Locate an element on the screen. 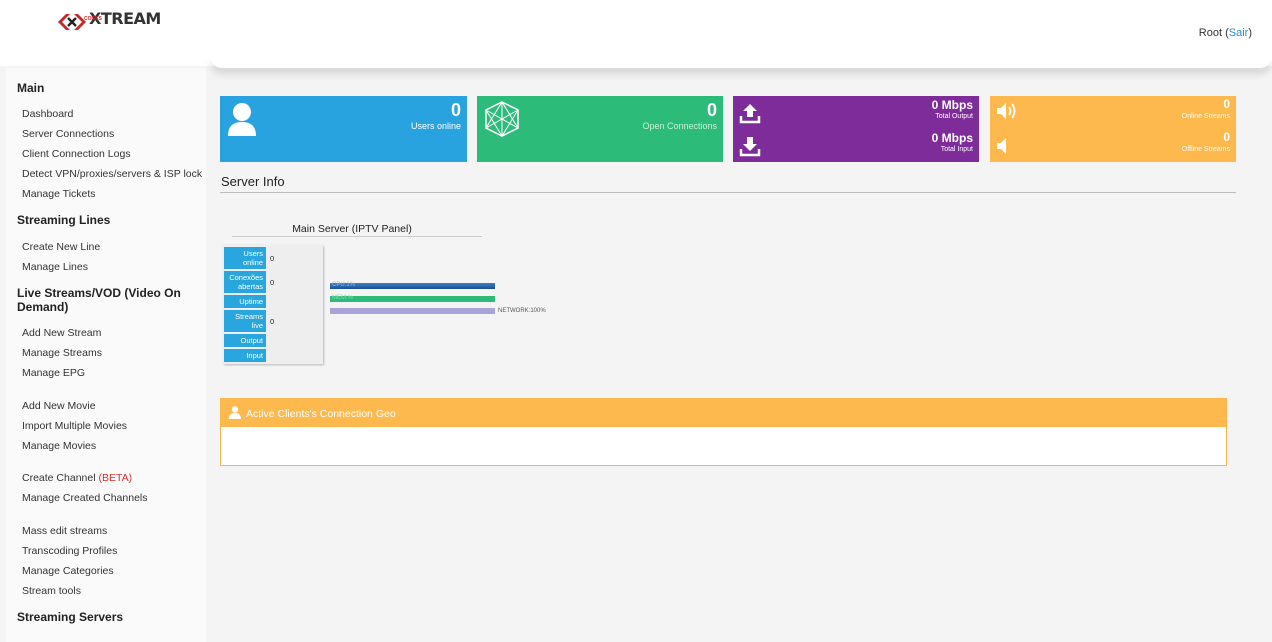 The image size is (1272, 642). network-bar-label: NETWORK:100% is located at coordinates (522, 311).